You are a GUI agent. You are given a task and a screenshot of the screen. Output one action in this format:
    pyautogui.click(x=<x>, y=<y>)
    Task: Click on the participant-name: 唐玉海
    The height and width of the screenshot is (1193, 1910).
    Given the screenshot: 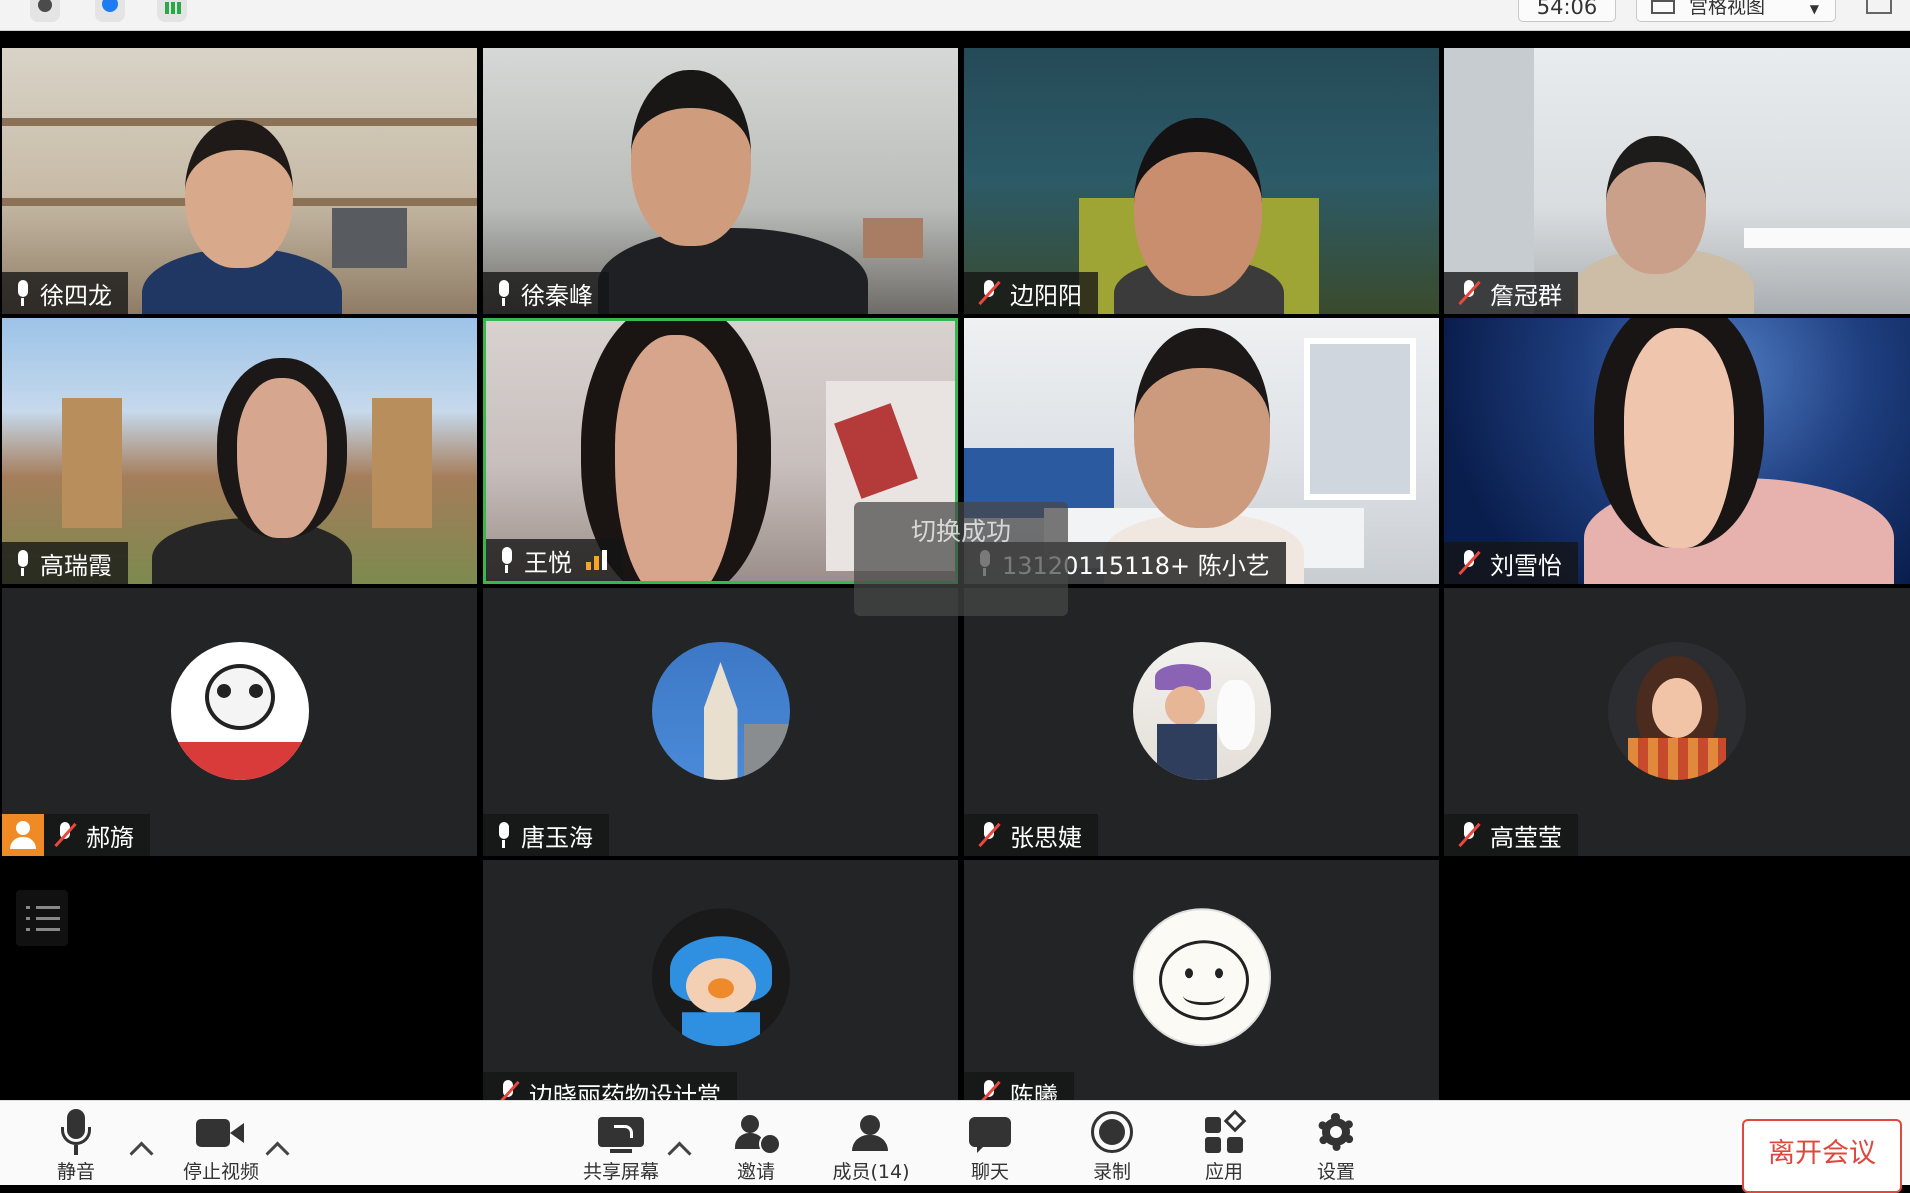 What is the action you would take?
    pyautogui.click(x=557, y=837)
    